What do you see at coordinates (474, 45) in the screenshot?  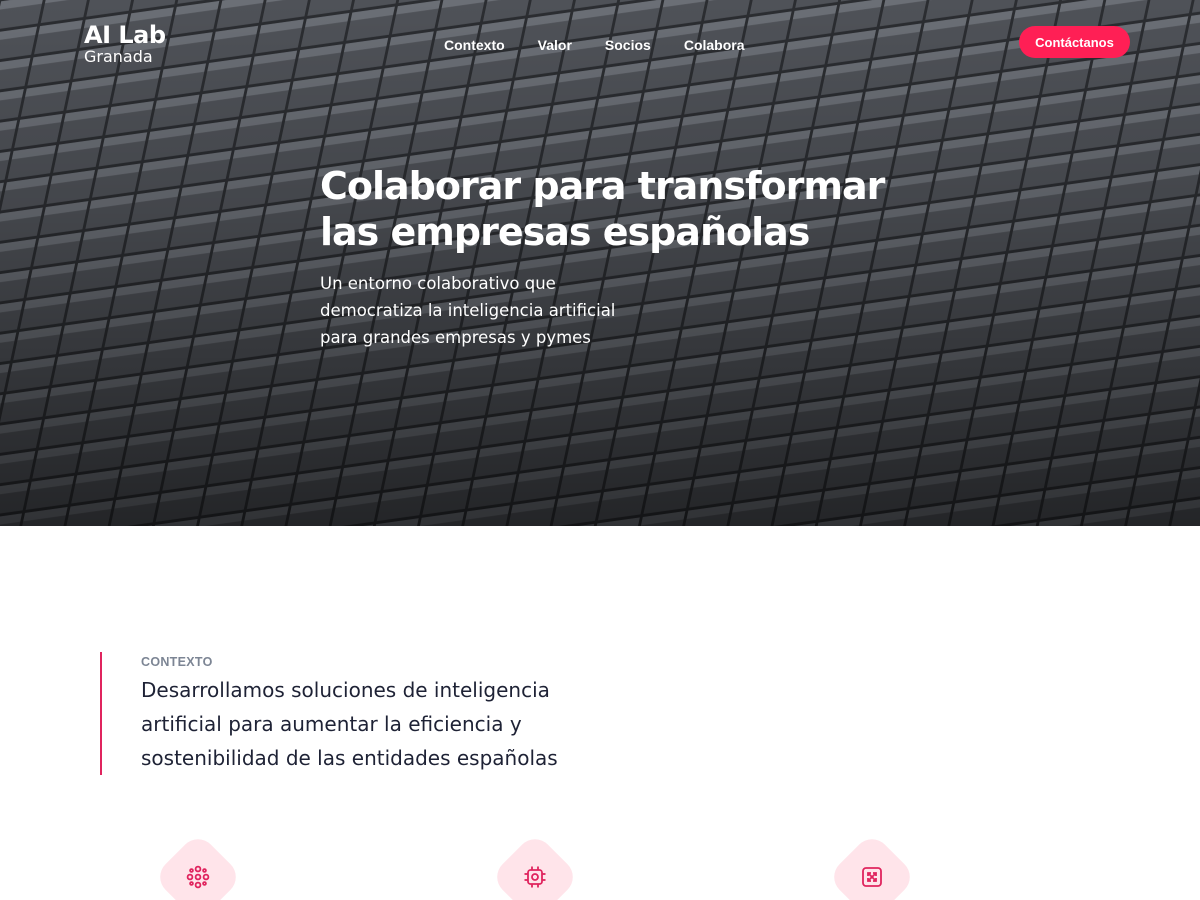 I see `nav-link-contexto: Contexto` at bounding box center [474, 45].